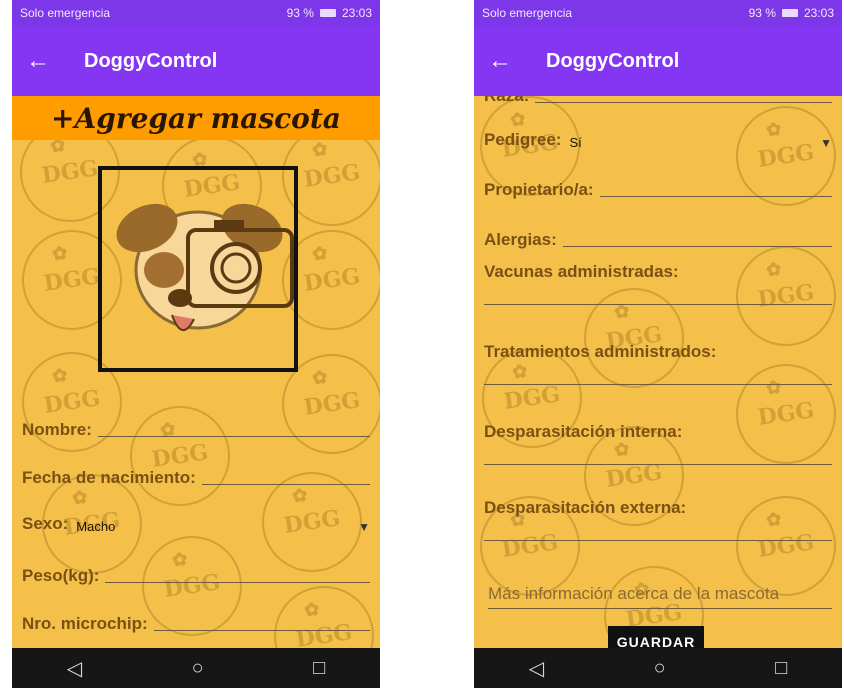 This screenshot has width=844, height=688. What do you see at coordinates (196, 624) in the screenshot?
I see `microchip-field: Nro. microchip:` at bounding box center [196, 624].